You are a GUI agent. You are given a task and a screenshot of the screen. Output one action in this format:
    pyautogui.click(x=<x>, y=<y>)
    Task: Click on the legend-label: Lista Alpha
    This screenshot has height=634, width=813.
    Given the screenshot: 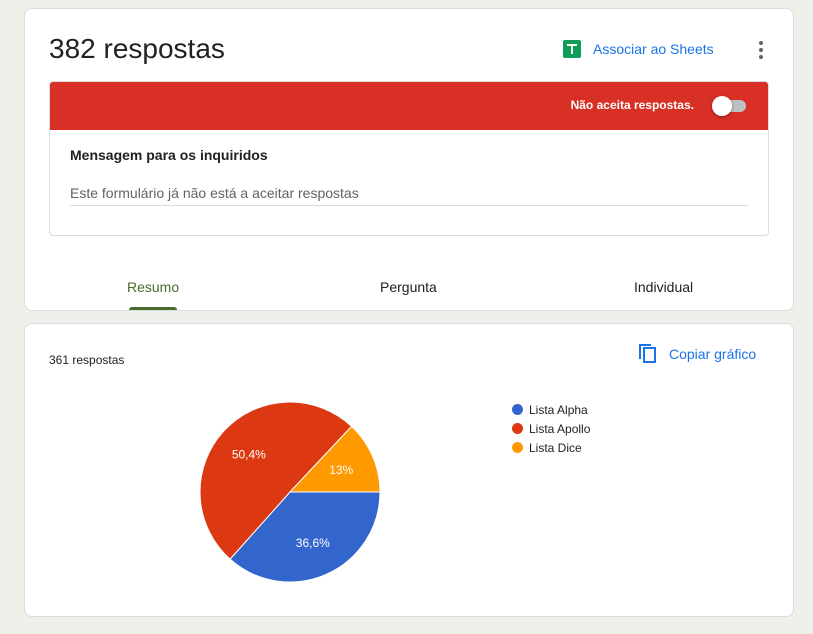 What is the action you would take?
    pyautogui.click(x=558, y=409)
    